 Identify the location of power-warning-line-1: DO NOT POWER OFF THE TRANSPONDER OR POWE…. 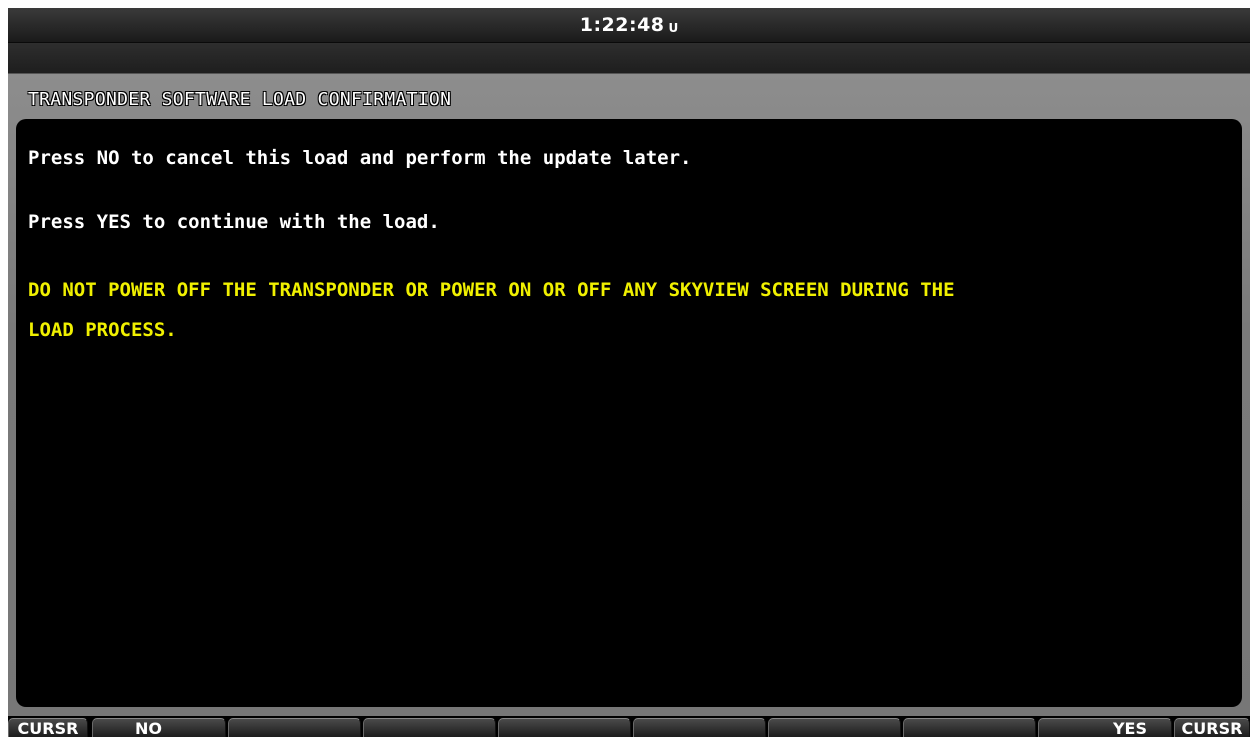
(491, 290).